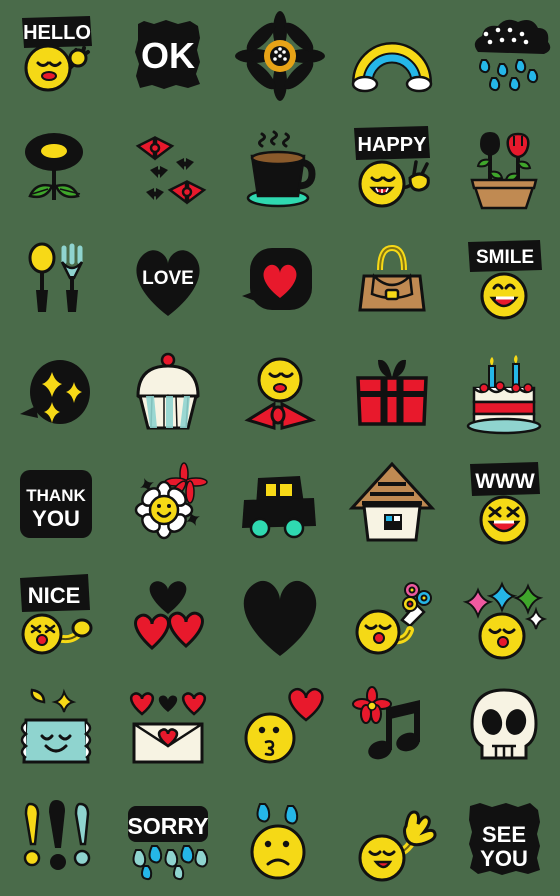 The width and height of the screenshot is (560, 896). I want to click on sticker-cell-nice-face: NICE, so click(56, 616).